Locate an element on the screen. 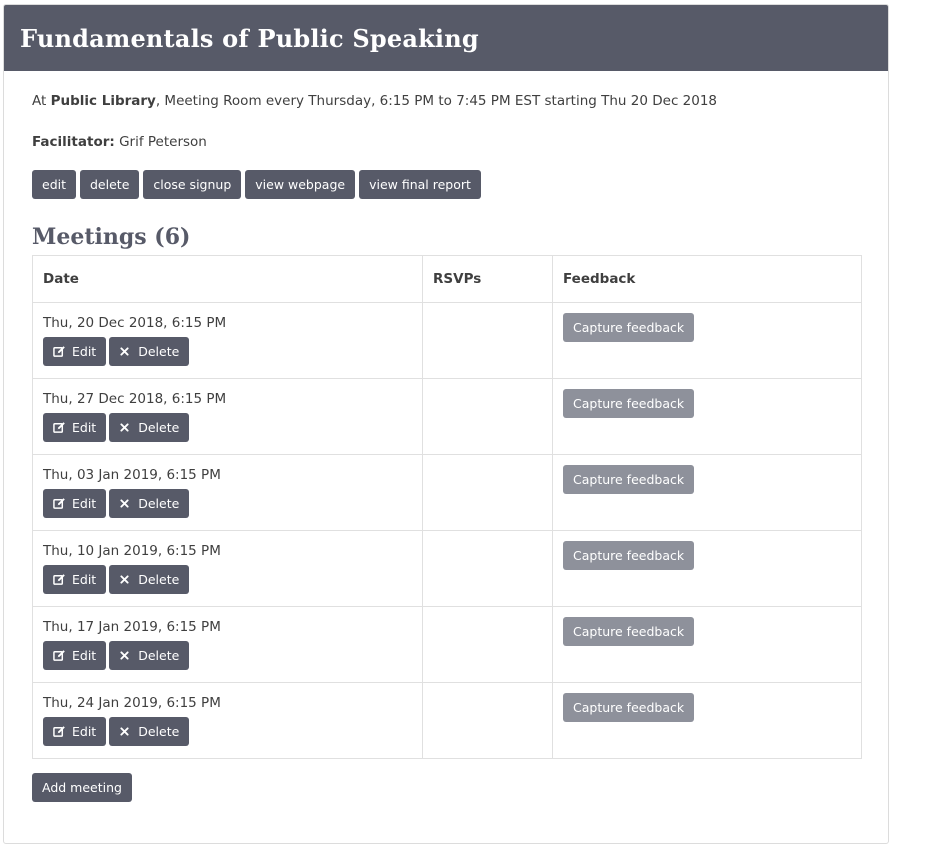 Image resolution: width=929 pixels, height=844 pixels. delete-button: delete is located at coordinates (110, 184).